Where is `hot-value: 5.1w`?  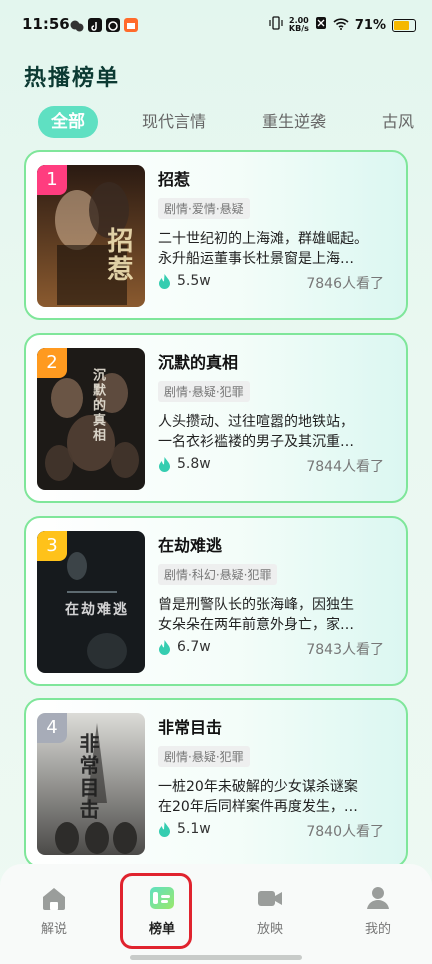
hot-value: 5.1w is located at coordinates (194, 829).